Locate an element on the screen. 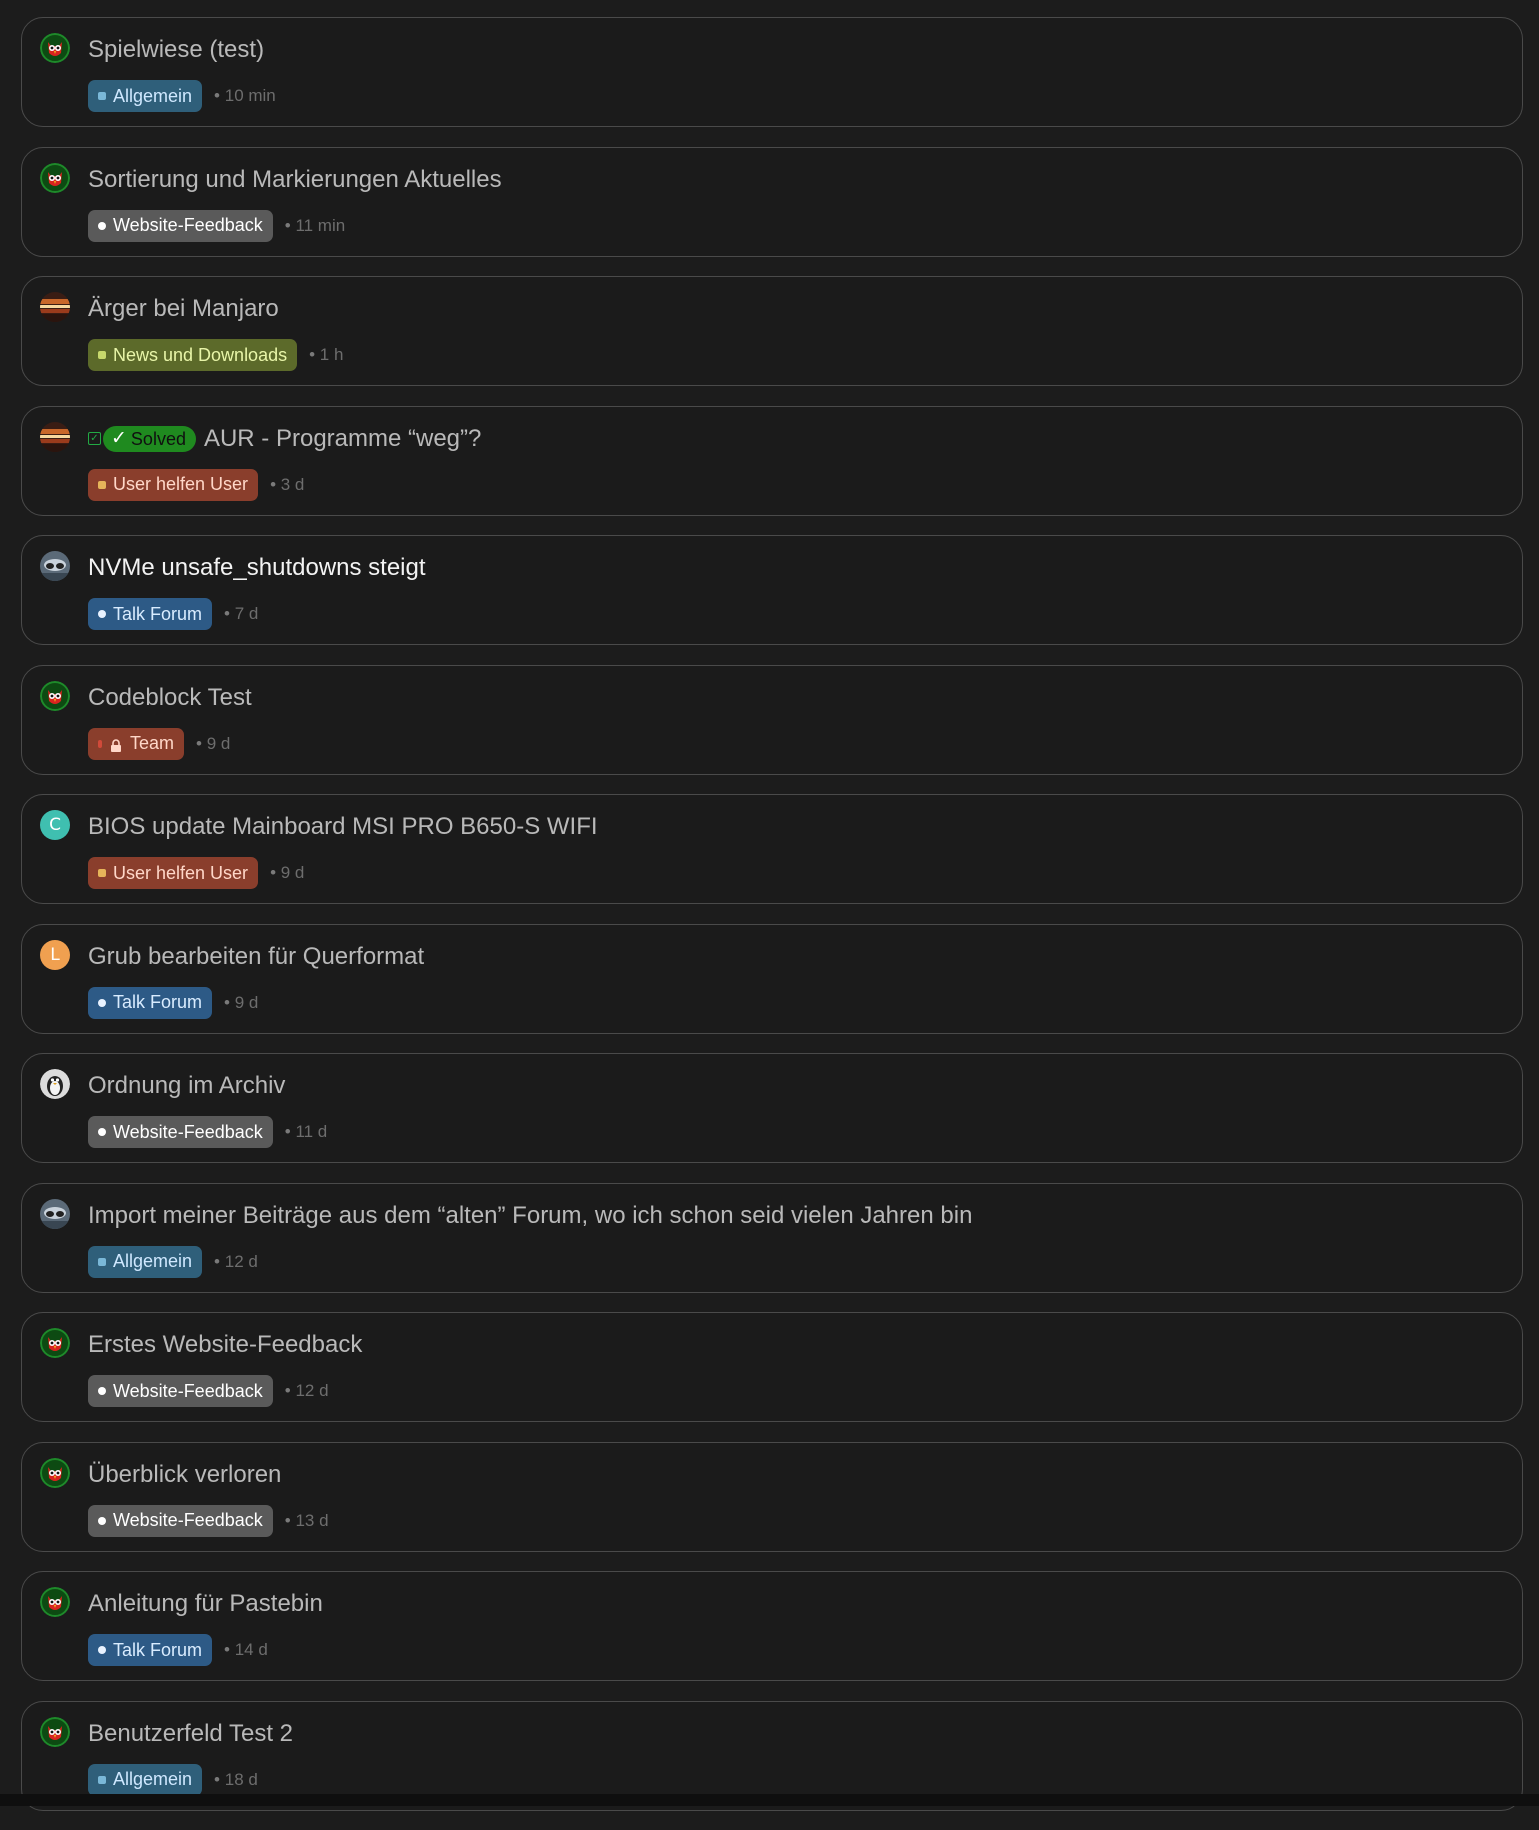  letter-avatar: C is located at coordinates (55, 825).